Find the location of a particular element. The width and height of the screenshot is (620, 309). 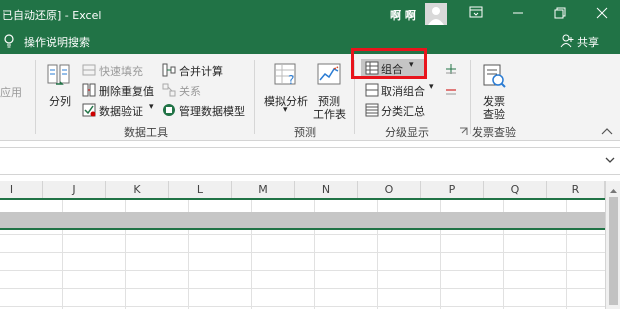

column-header: M is located at coordinates (263, 189).